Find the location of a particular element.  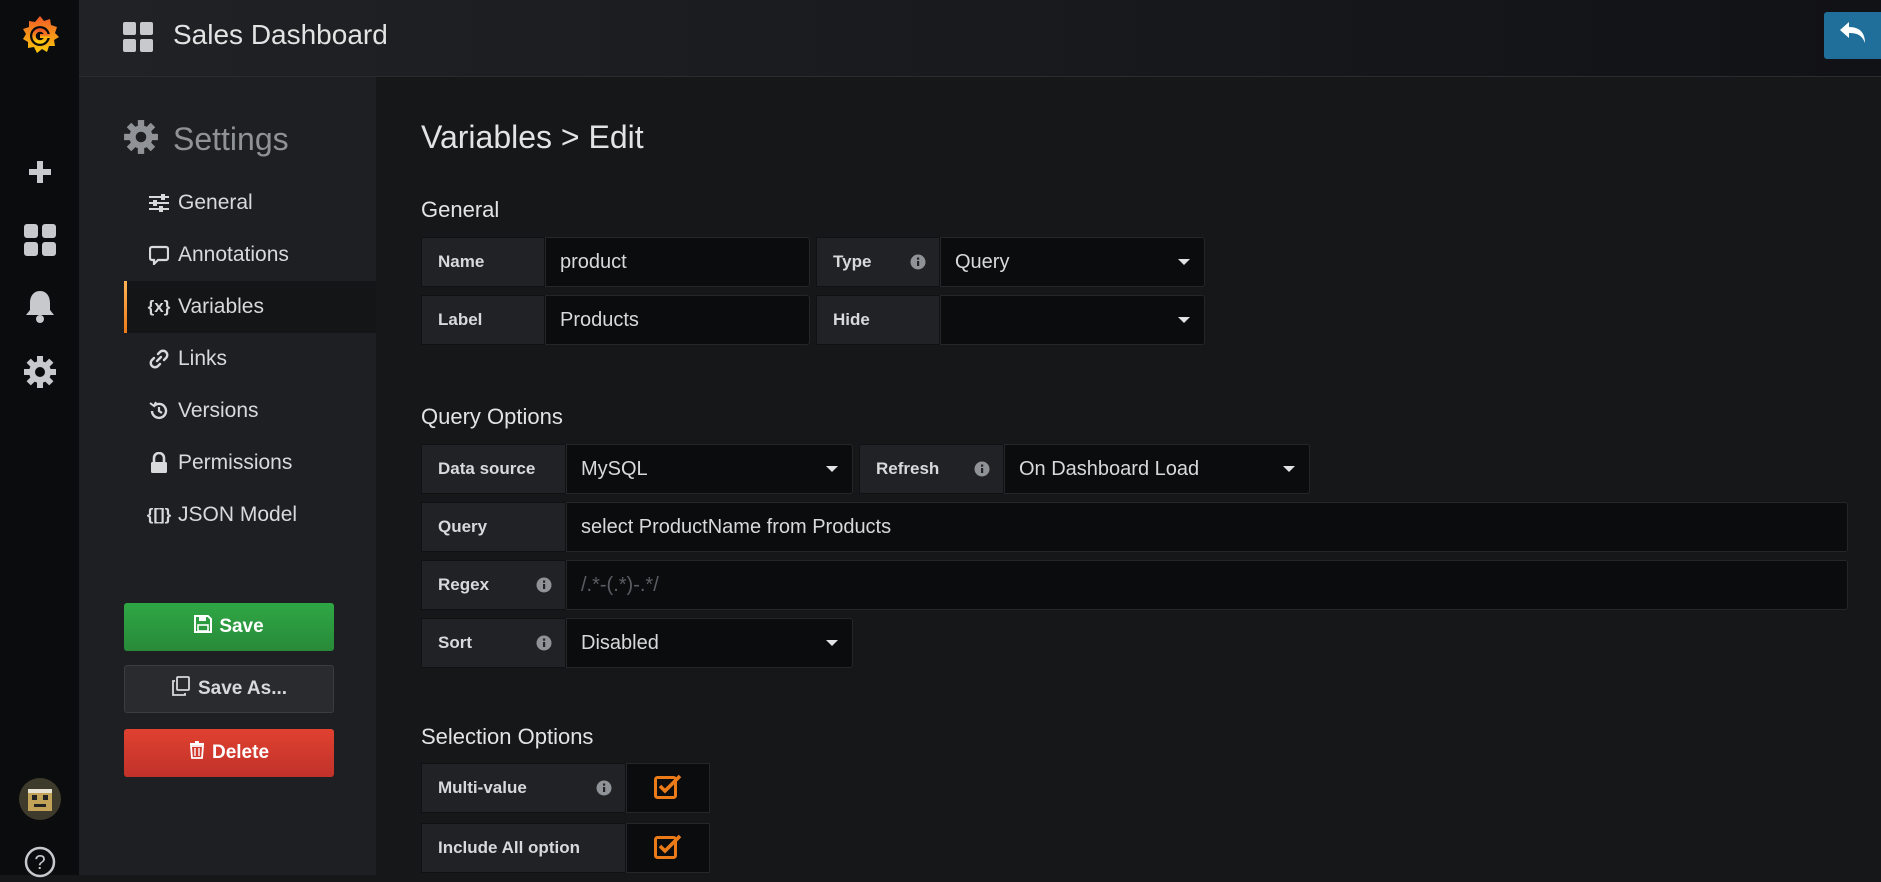

save-button: Save is located at coordinates (229, 627).